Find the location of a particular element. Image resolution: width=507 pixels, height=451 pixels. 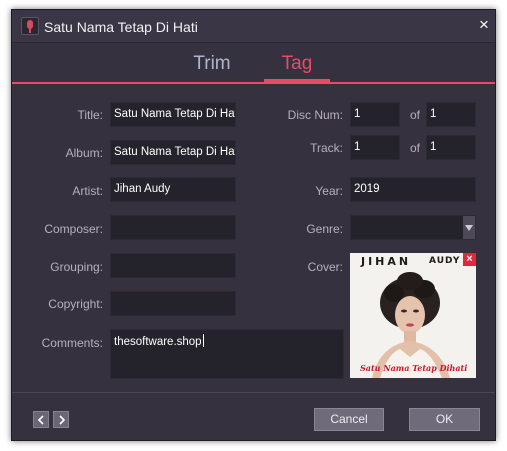

composer-field is located at coordinates (173, 227).